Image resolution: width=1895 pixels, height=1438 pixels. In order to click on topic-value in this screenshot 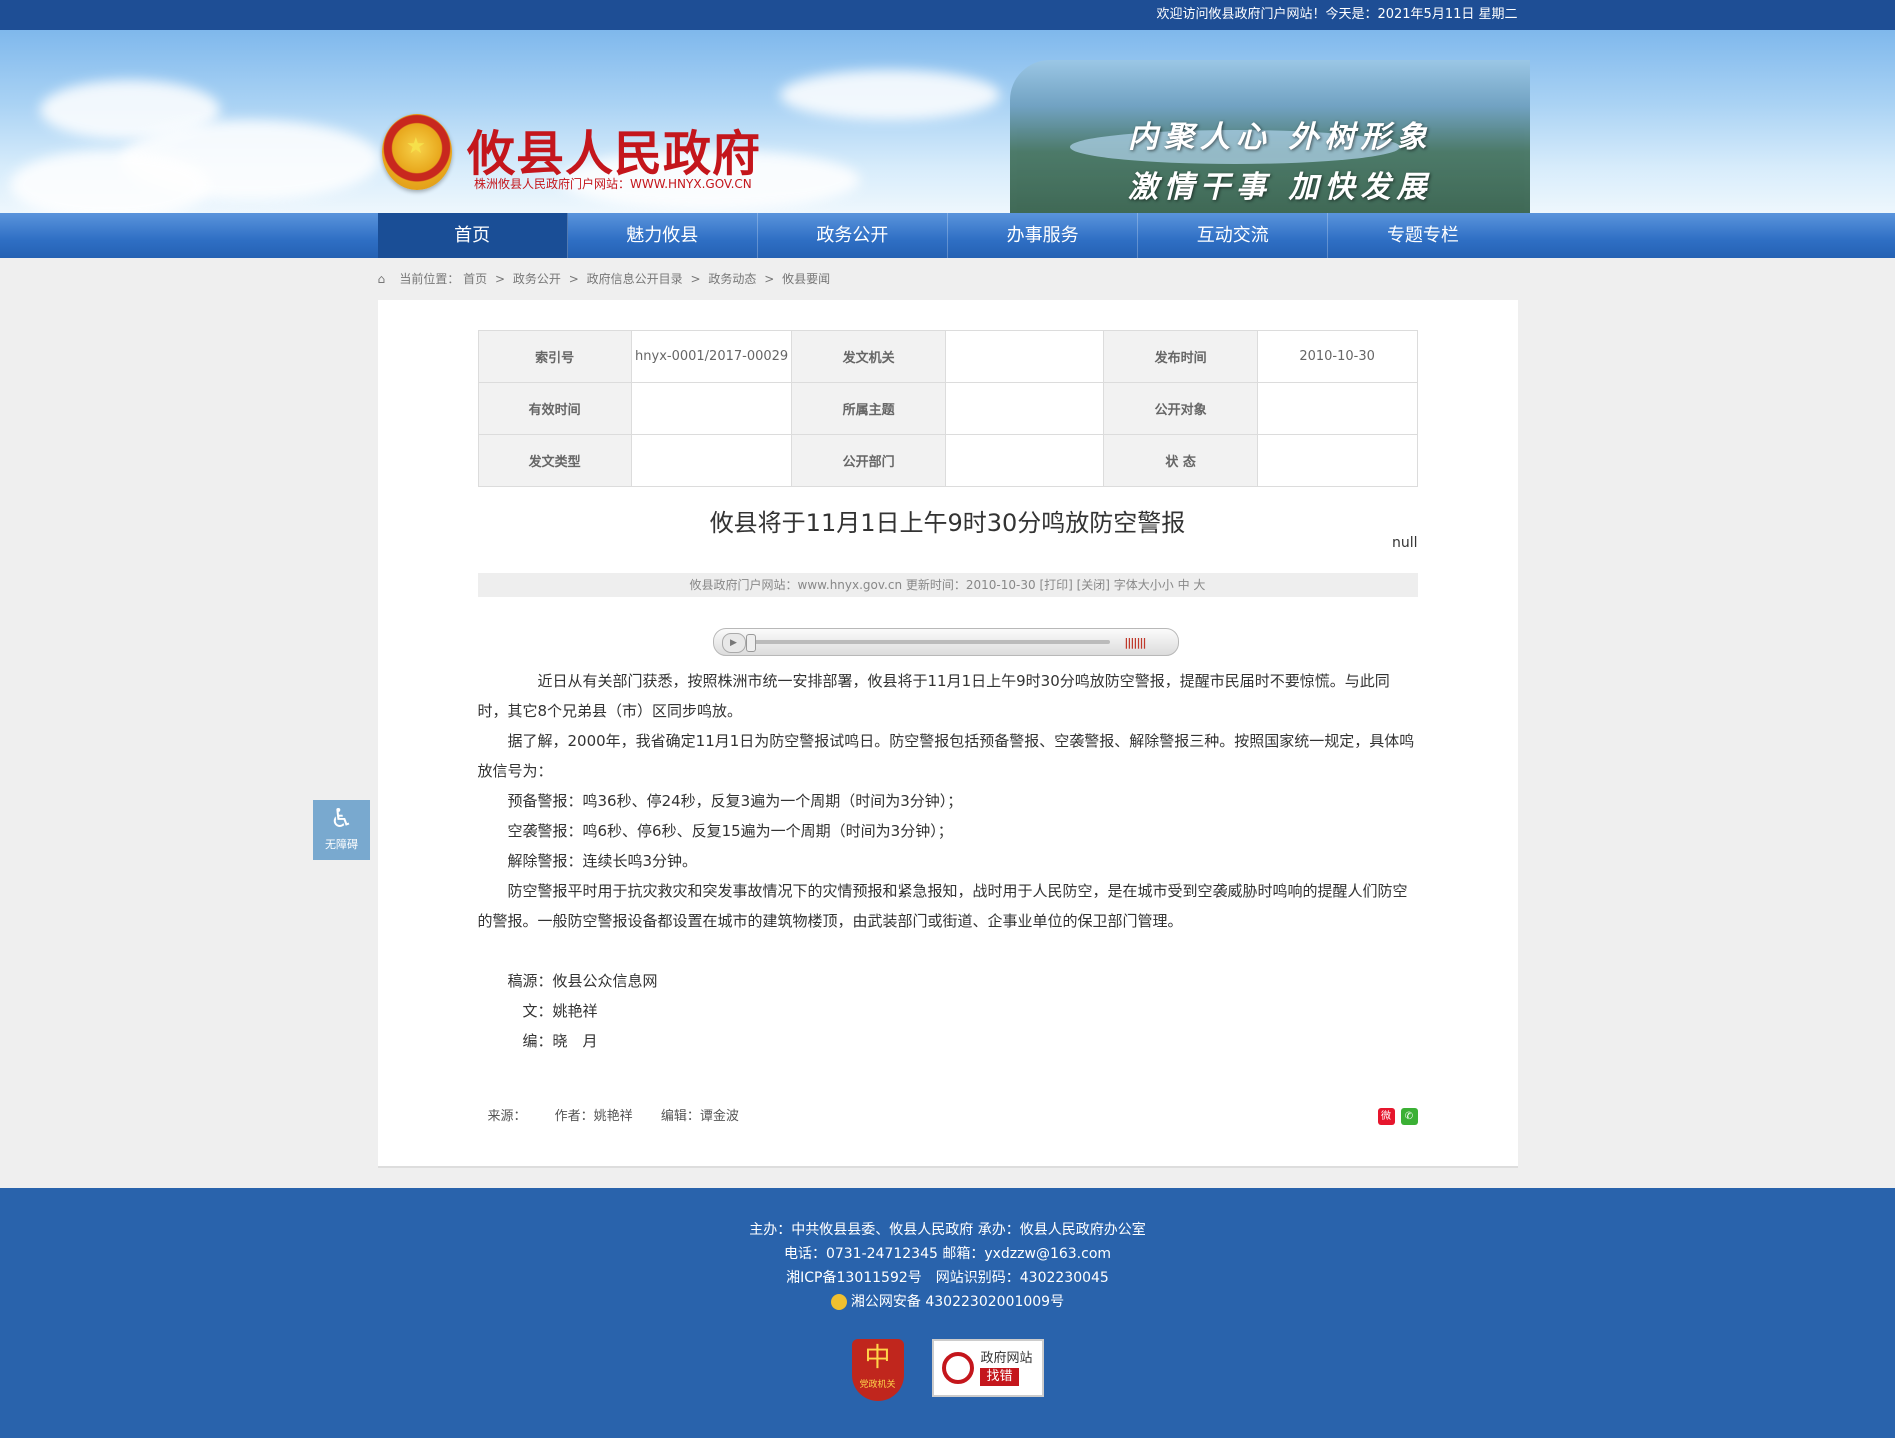, I will do `click(1024, 408)`.